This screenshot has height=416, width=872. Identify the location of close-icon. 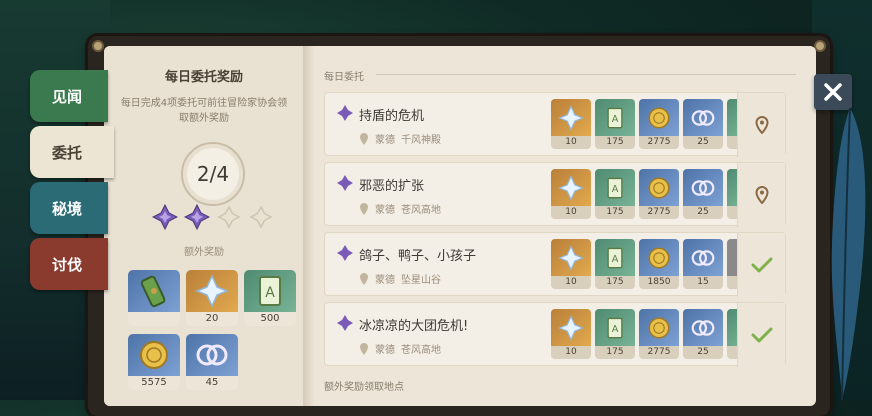
(833, 92).